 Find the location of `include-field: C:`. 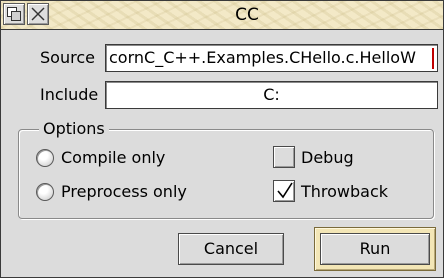

include-field: C: is located at coordinates (271, 95).